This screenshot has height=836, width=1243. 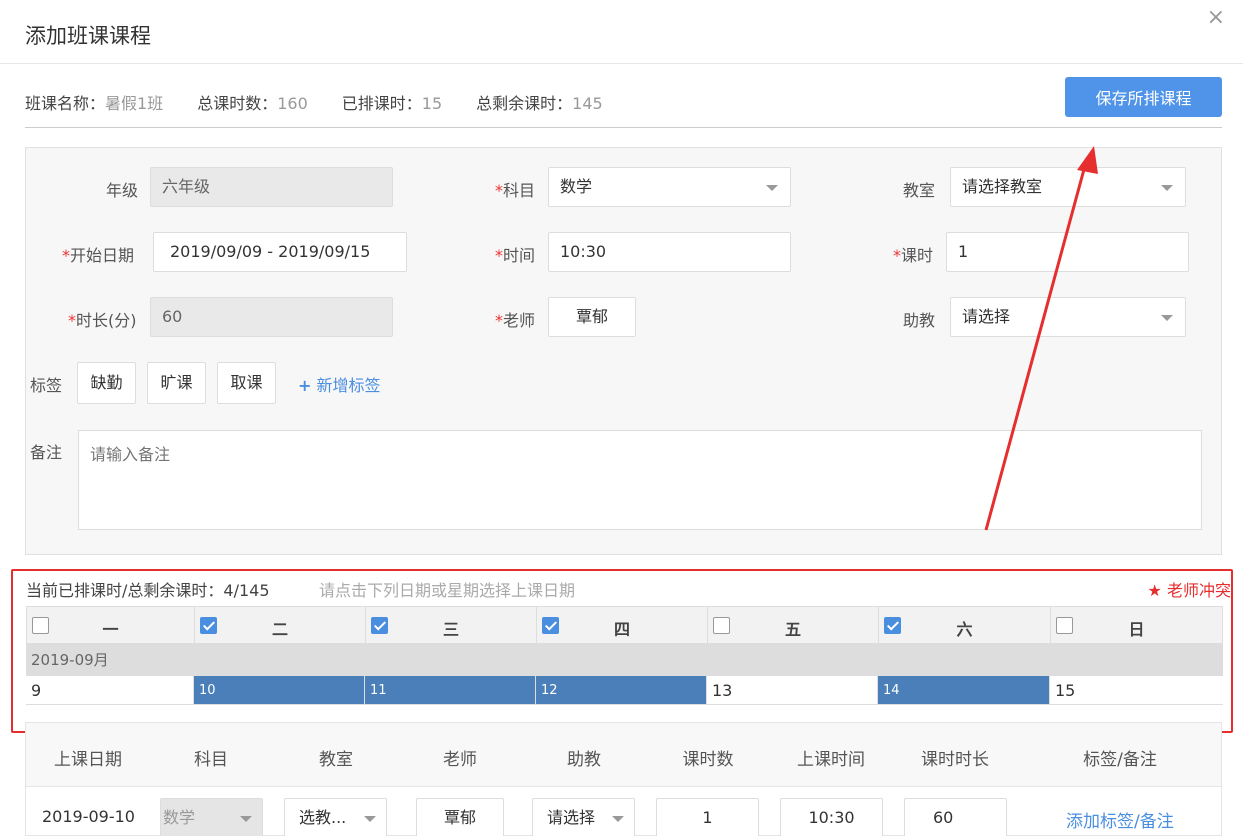 I want to click on day-cell: 15, so click(x=1136, y=690).